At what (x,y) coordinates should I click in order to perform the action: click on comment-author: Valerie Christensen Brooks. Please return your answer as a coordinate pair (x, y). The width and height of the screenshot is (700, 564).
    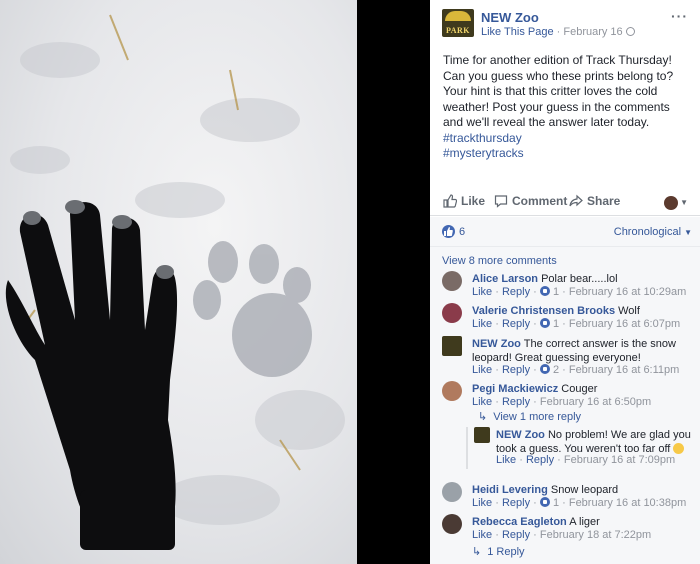
    Looking at the image, I should click on (543, 311).